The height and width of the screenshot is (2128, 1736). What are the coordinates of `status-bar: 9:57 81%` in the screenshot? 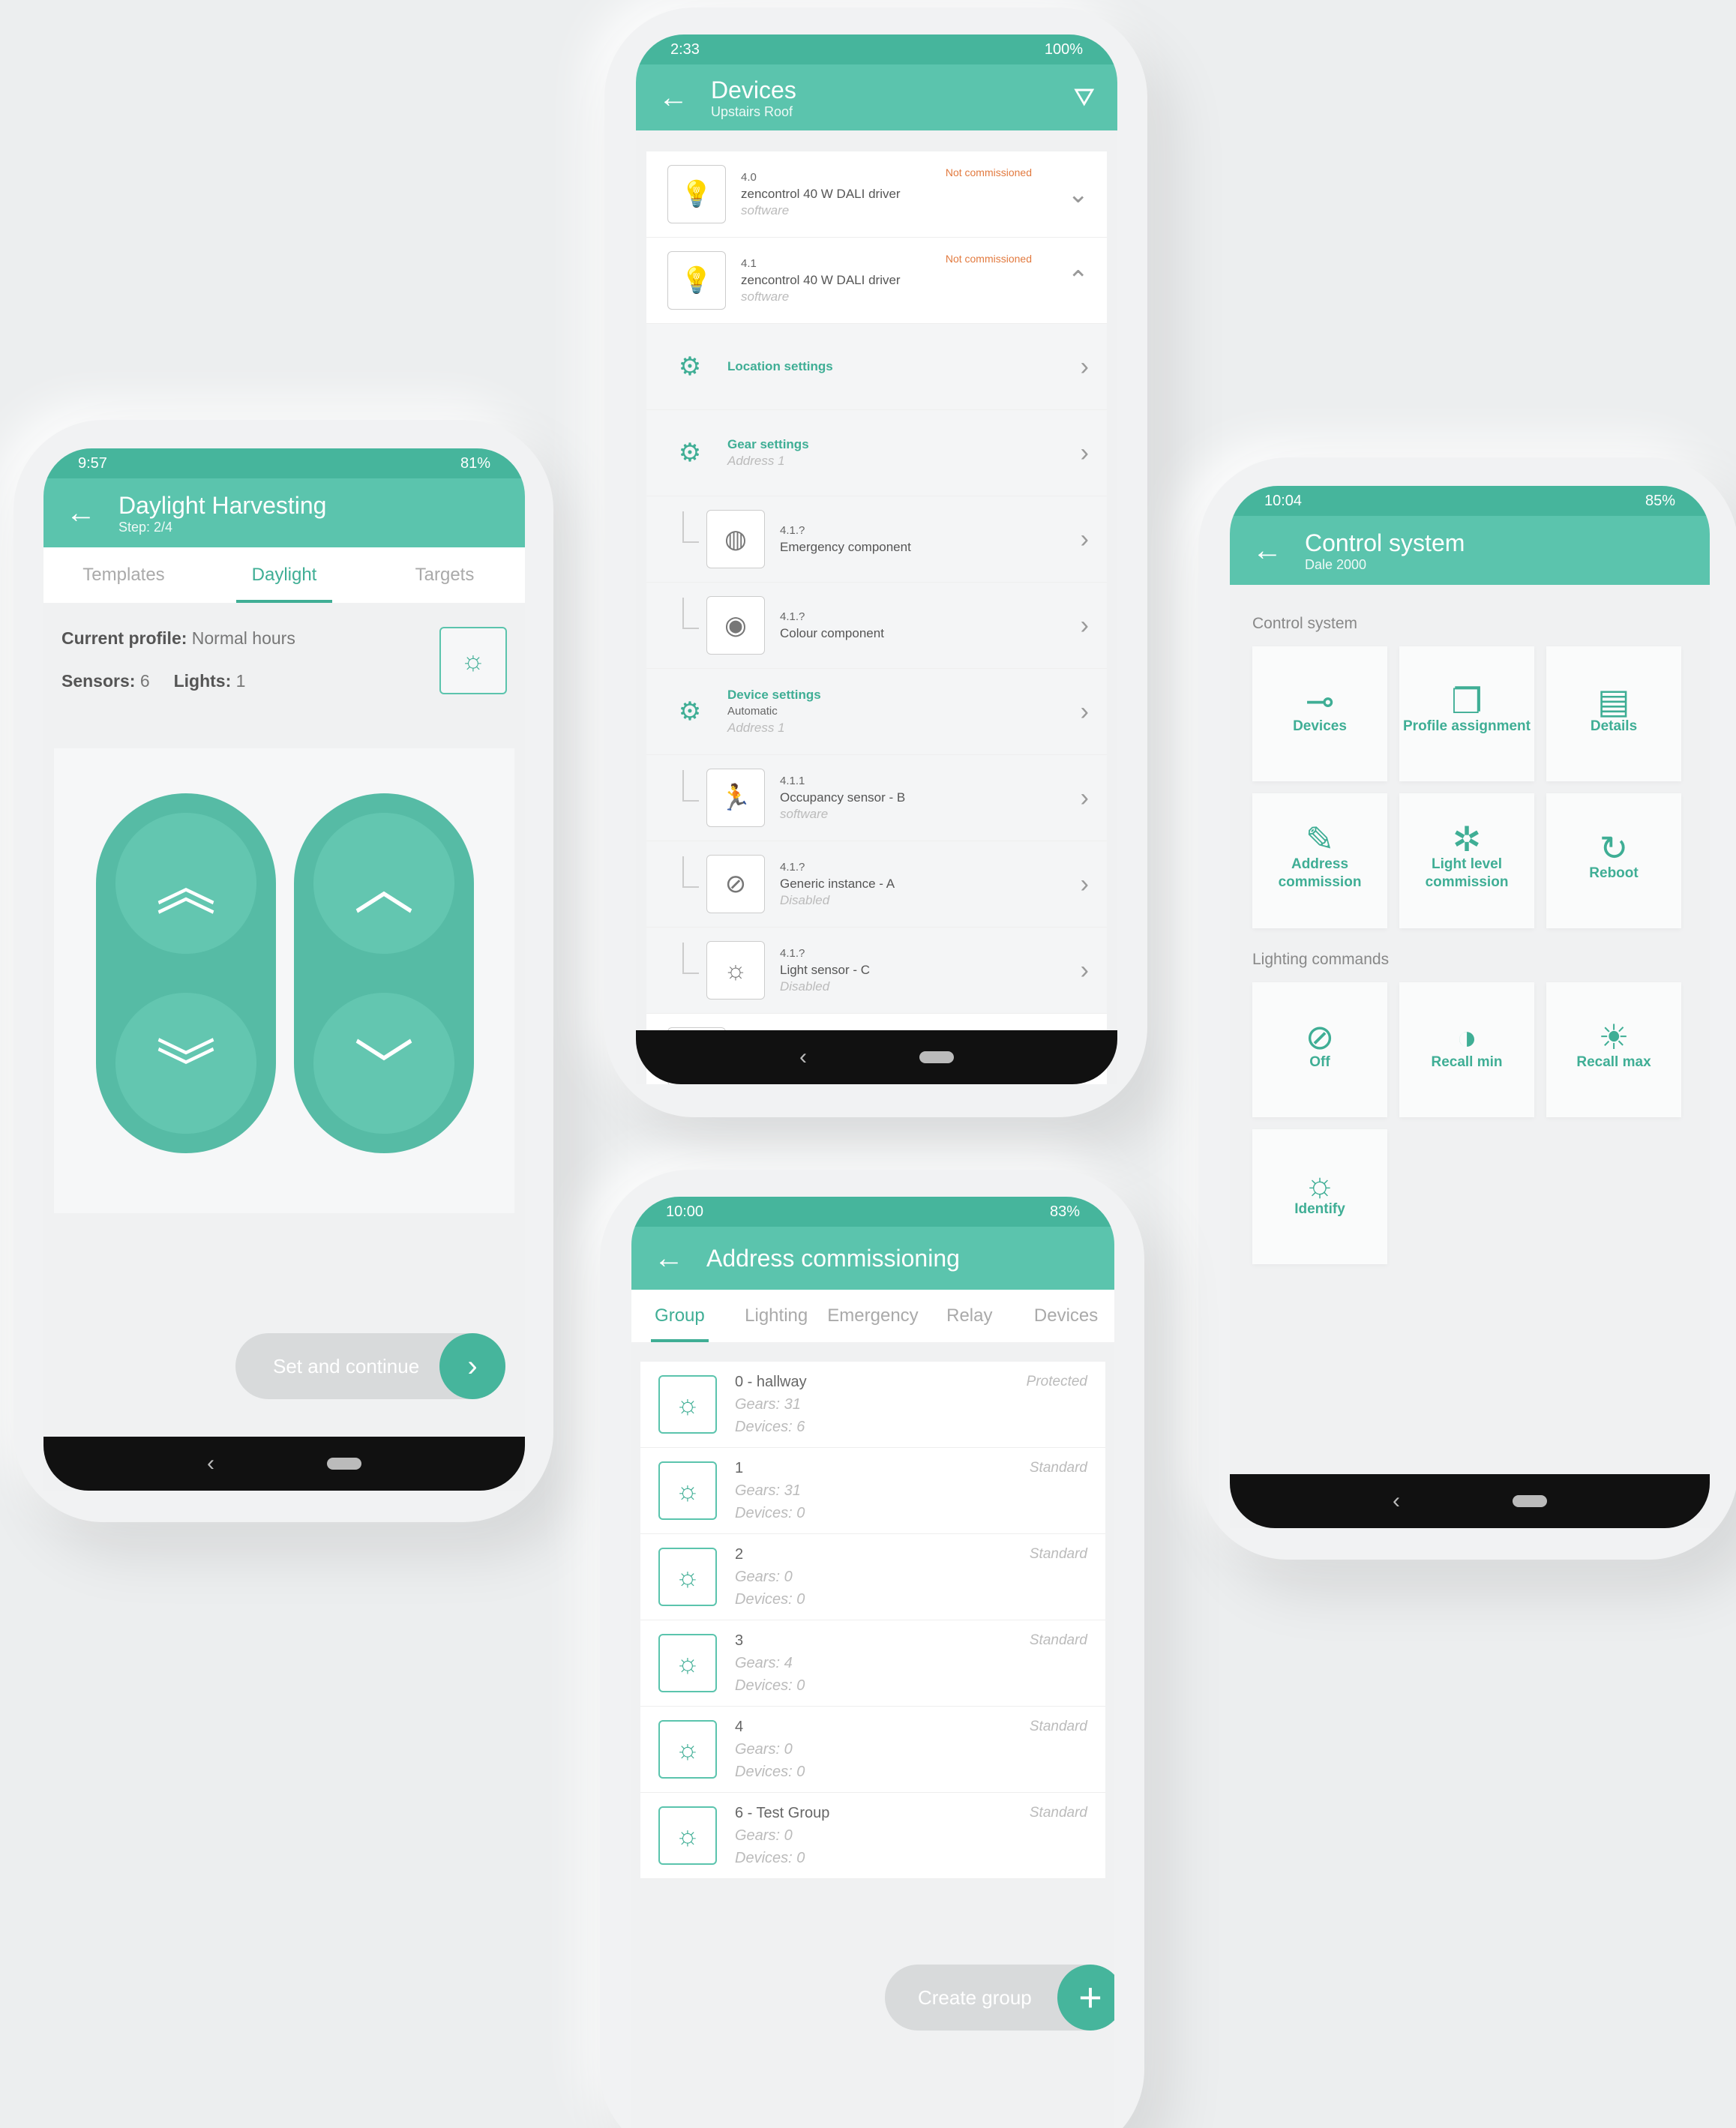 It's located at (284, 463).